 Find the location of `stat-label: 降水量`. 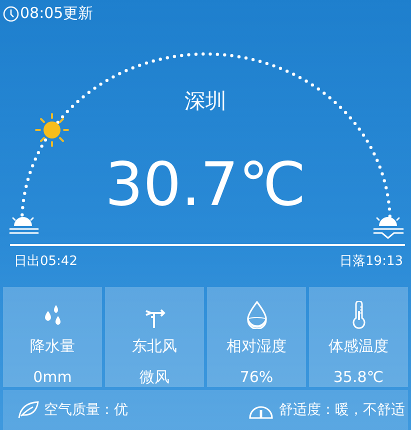

stat-label: 降水量 is located at coordinates (52, 346).